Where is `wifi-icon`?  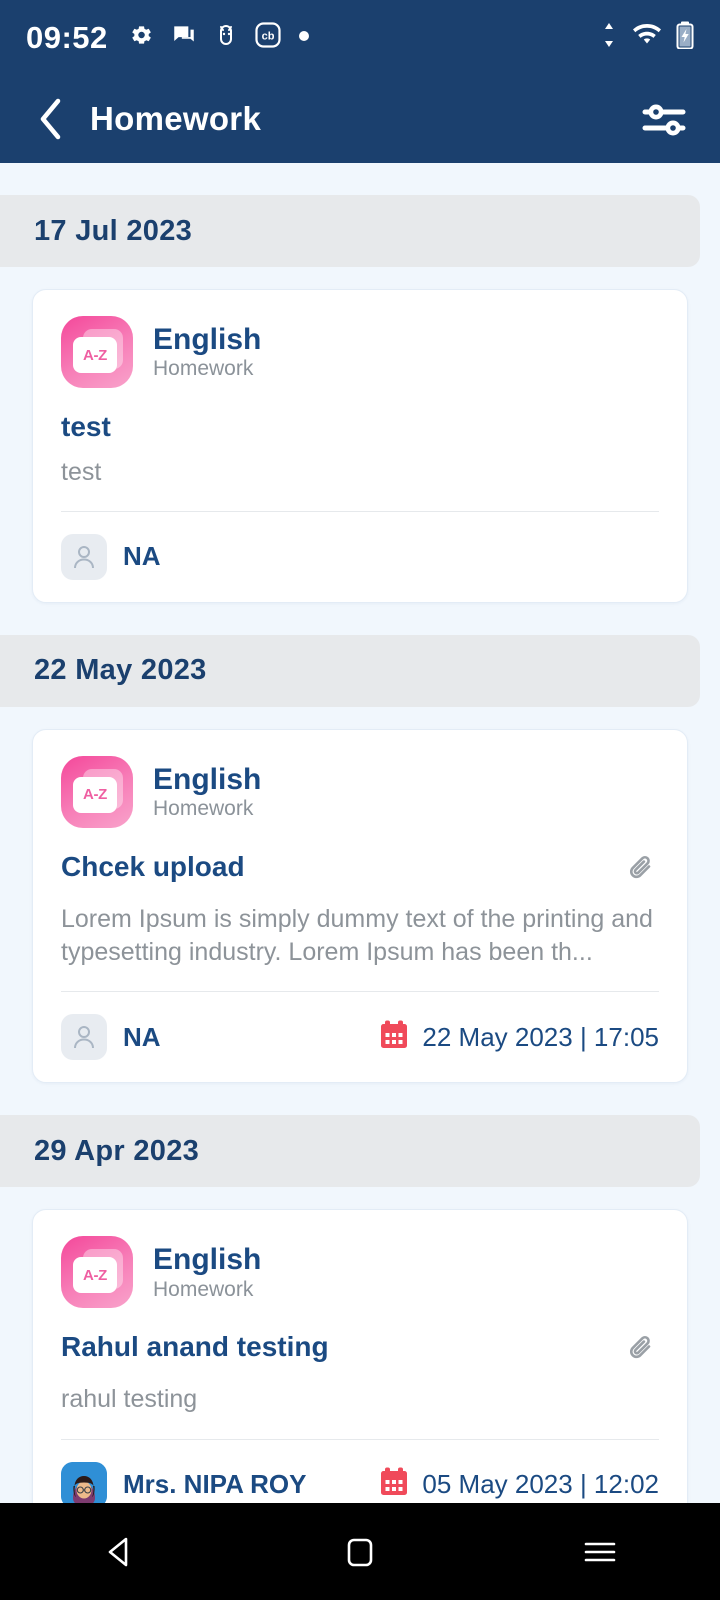 wifi-icon is located at coordinates (647, 37).